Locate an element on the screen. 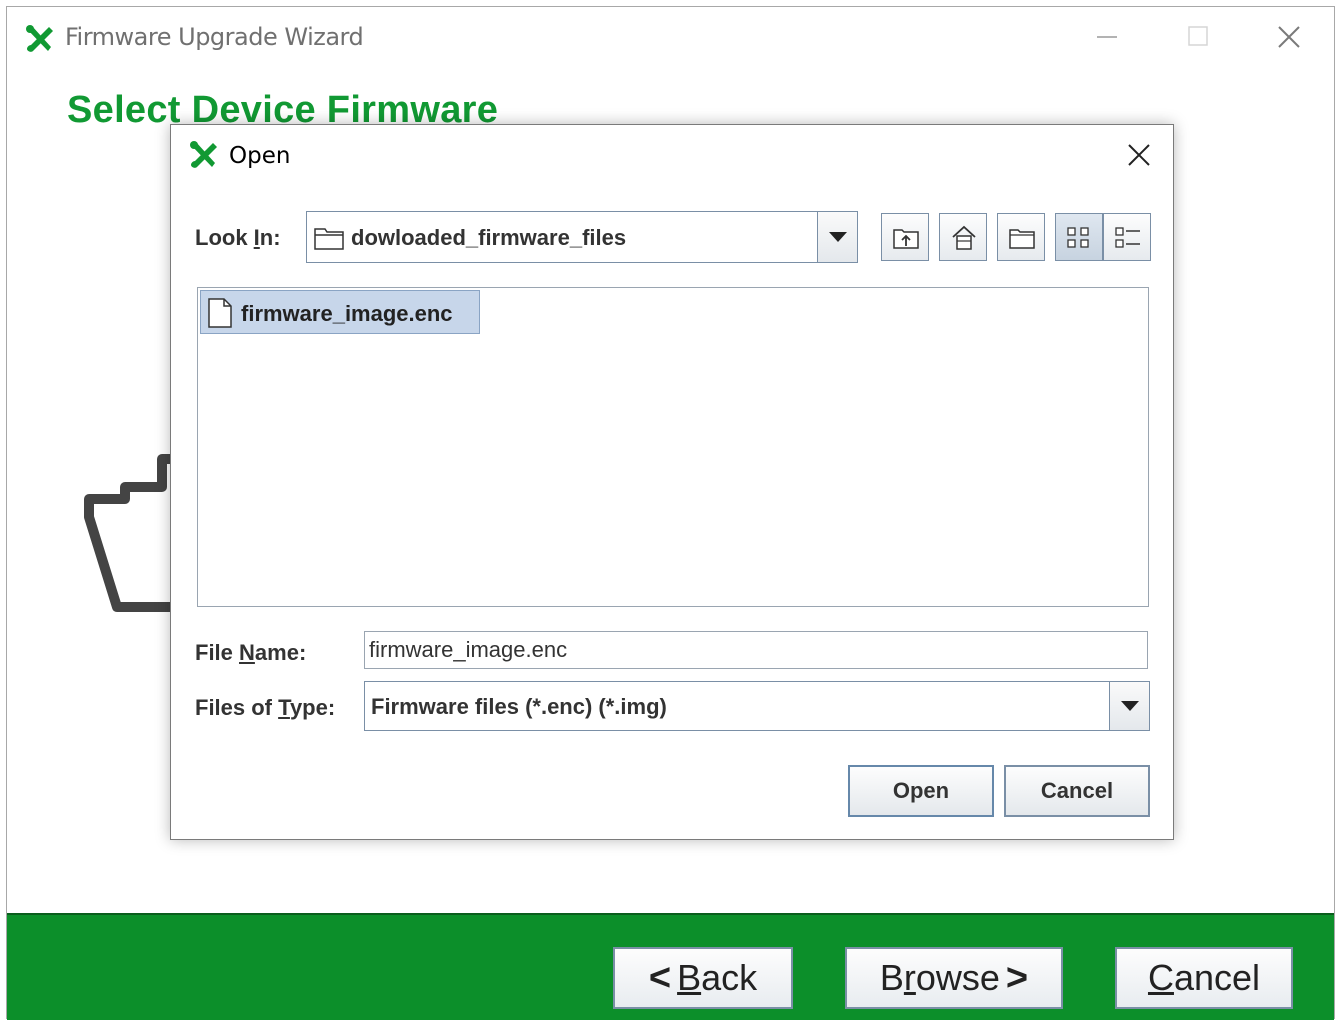 Image resolution: width=1341 pixels, height=1020 pixels. folder-icon is located at coordinates (329, 239).